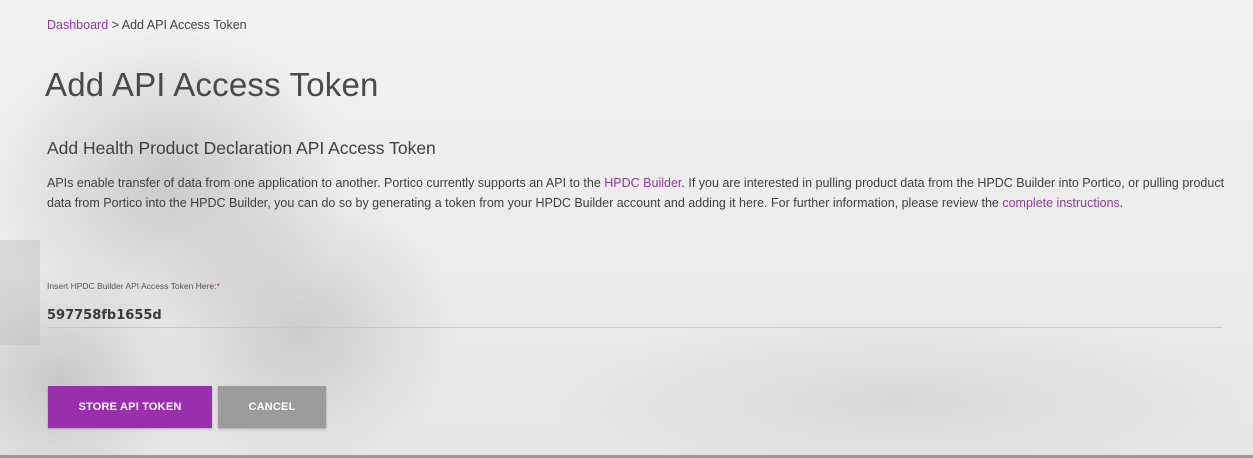 The width and height of the screenshot is (1253, 458). Describe the element at coordinates (20, 292) in the screenshot. I see `side-panel-edge` at that location.